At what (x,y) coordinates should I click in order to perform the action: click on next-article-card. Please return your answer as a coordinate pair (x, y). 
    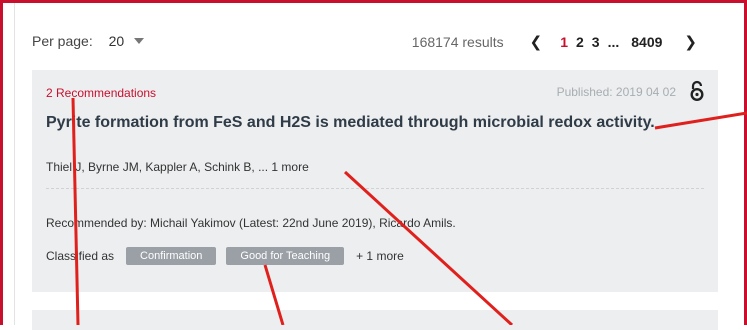
    Looking at the image, I should click on (375, 320).